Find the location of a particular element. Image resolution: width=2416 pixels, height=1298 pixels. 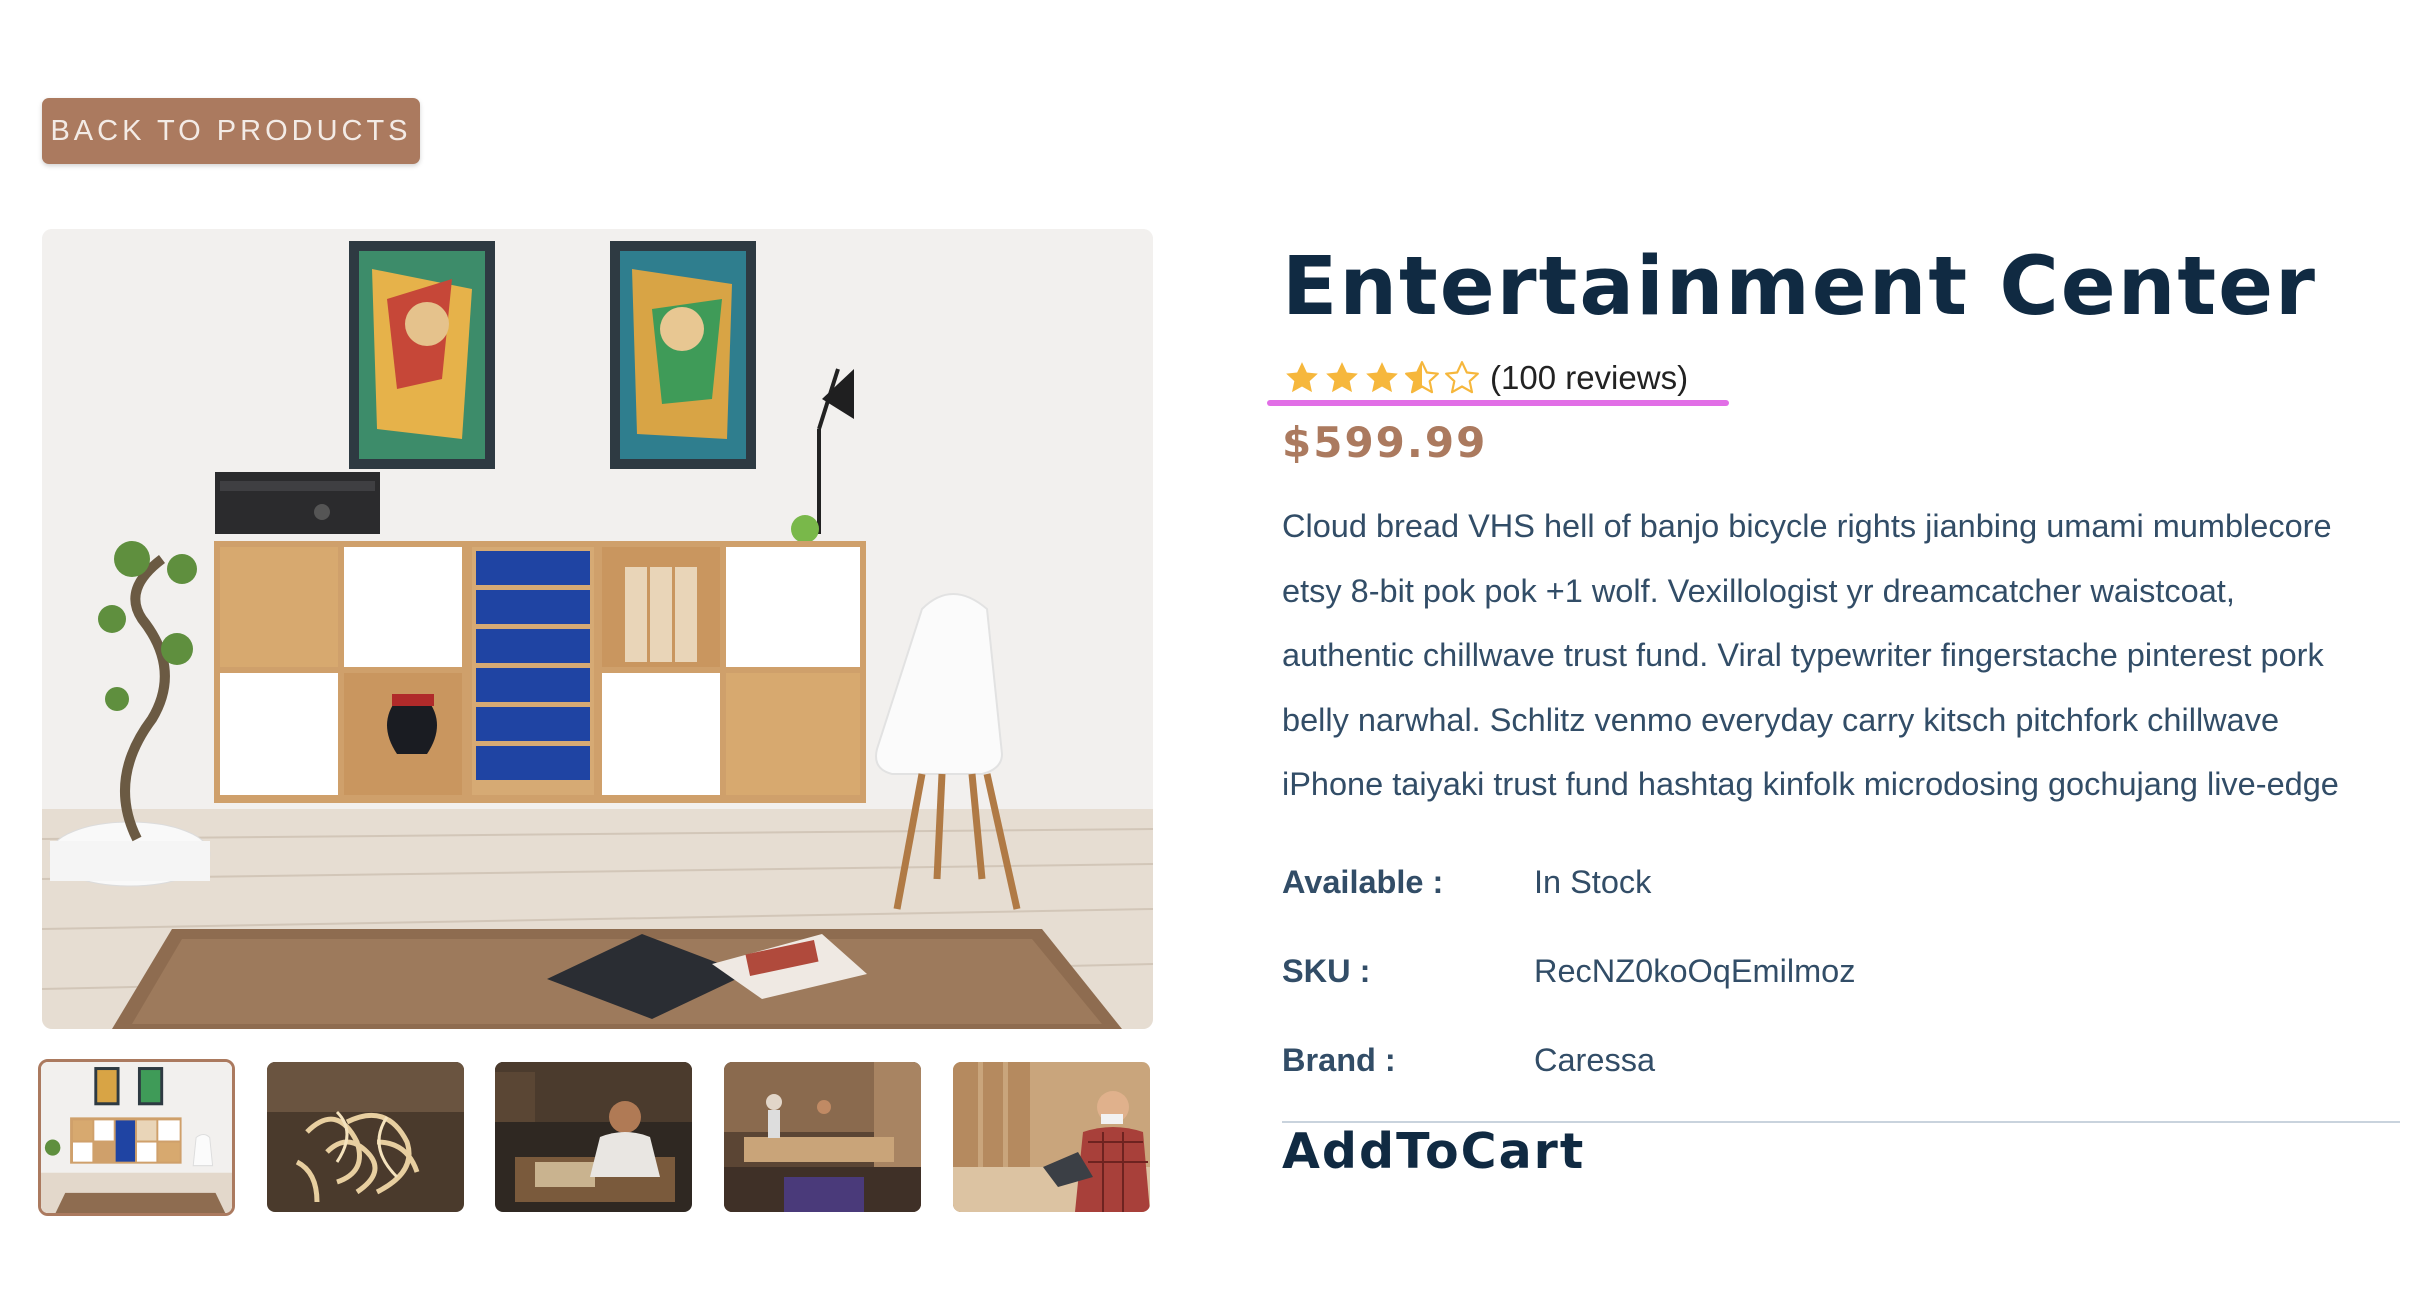

thumbnail-gallery is located at coordinates (597, 1138).